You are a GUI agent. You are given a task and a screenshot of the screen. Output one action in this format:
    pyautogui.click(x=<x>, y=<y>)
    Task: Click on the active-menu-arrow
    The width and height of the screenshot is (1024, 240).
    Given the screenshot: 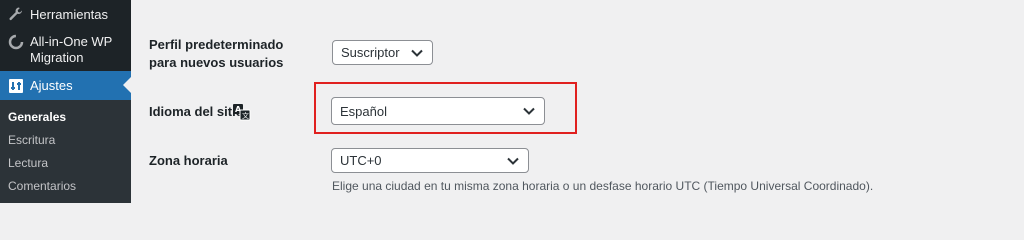 What is the action you would take?
    pyautogui.click(x=127, y=85)
    